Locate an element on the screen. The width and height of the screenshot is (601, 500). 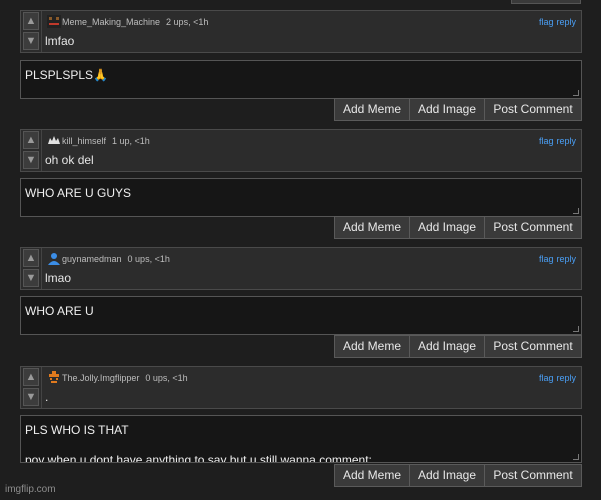
comment-header: guynamedman 0 ups, <1h is located at coordinates (116, 259).